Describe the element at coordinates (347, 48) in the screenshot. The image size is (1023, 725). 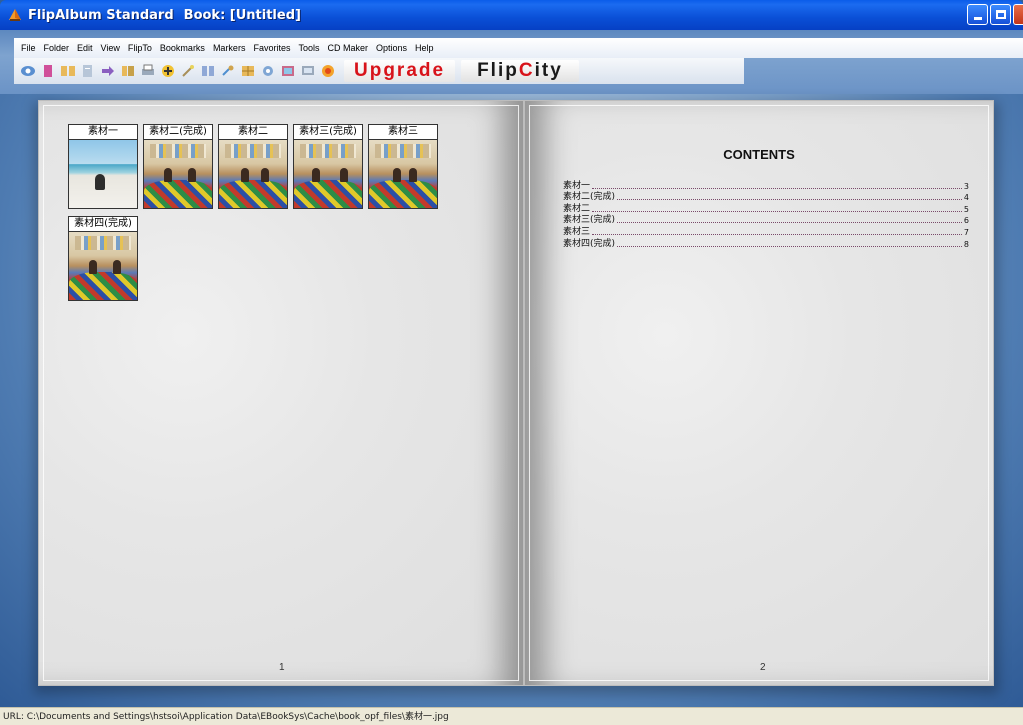
I see `menu-cd-maker: CD Maker` at that location.